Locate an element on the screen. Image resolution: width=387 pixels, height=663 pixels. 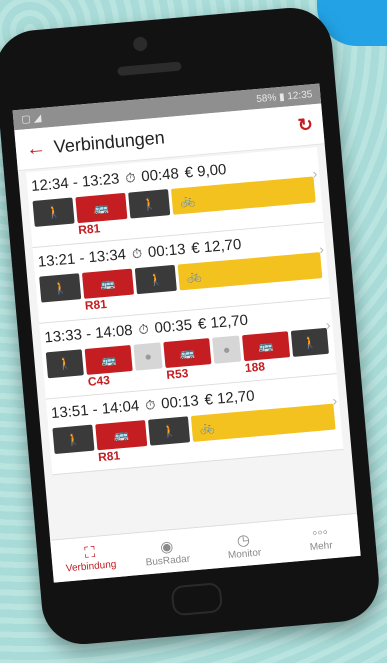
tab-label: BusRadar is located at coordinates (168, 560).